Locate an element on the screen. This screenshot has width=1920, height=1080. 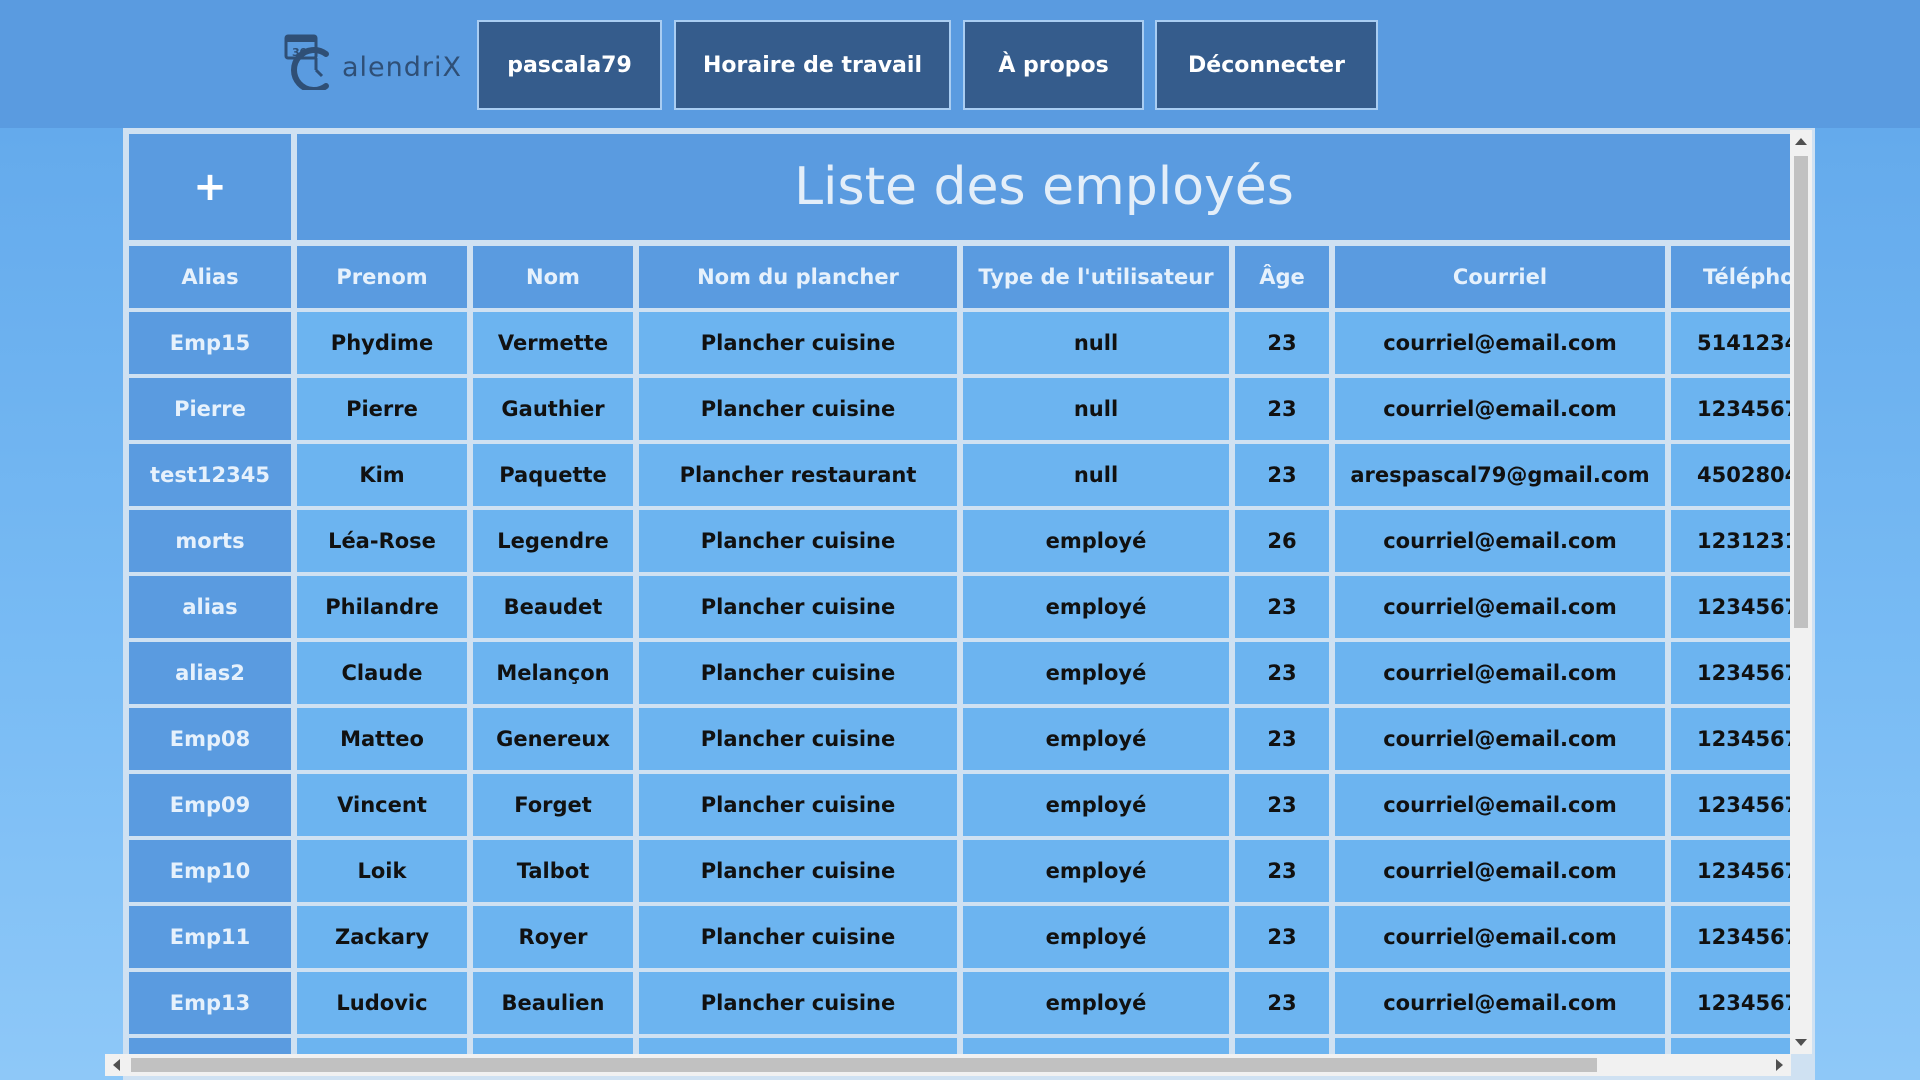
vertical-scrollbar is located at coordinates (1801, 592).